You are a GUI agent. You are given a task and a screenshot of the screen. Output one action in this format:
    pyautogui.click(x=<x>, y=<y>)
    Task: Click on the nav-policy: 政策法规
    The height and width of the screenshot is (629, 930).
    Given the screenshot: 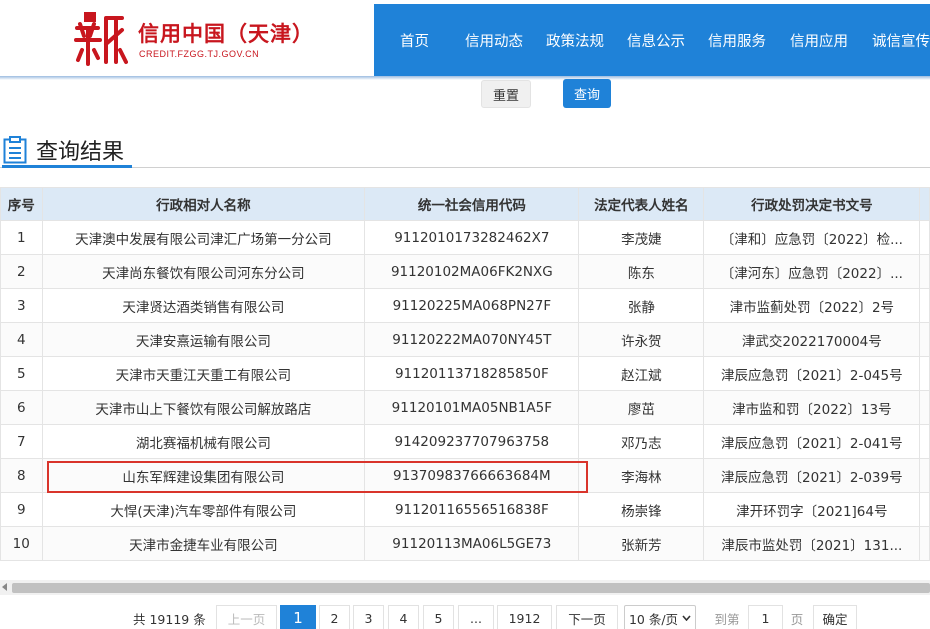 What is the action you would take?
    pyautogui.click(x=575, y=40)
    